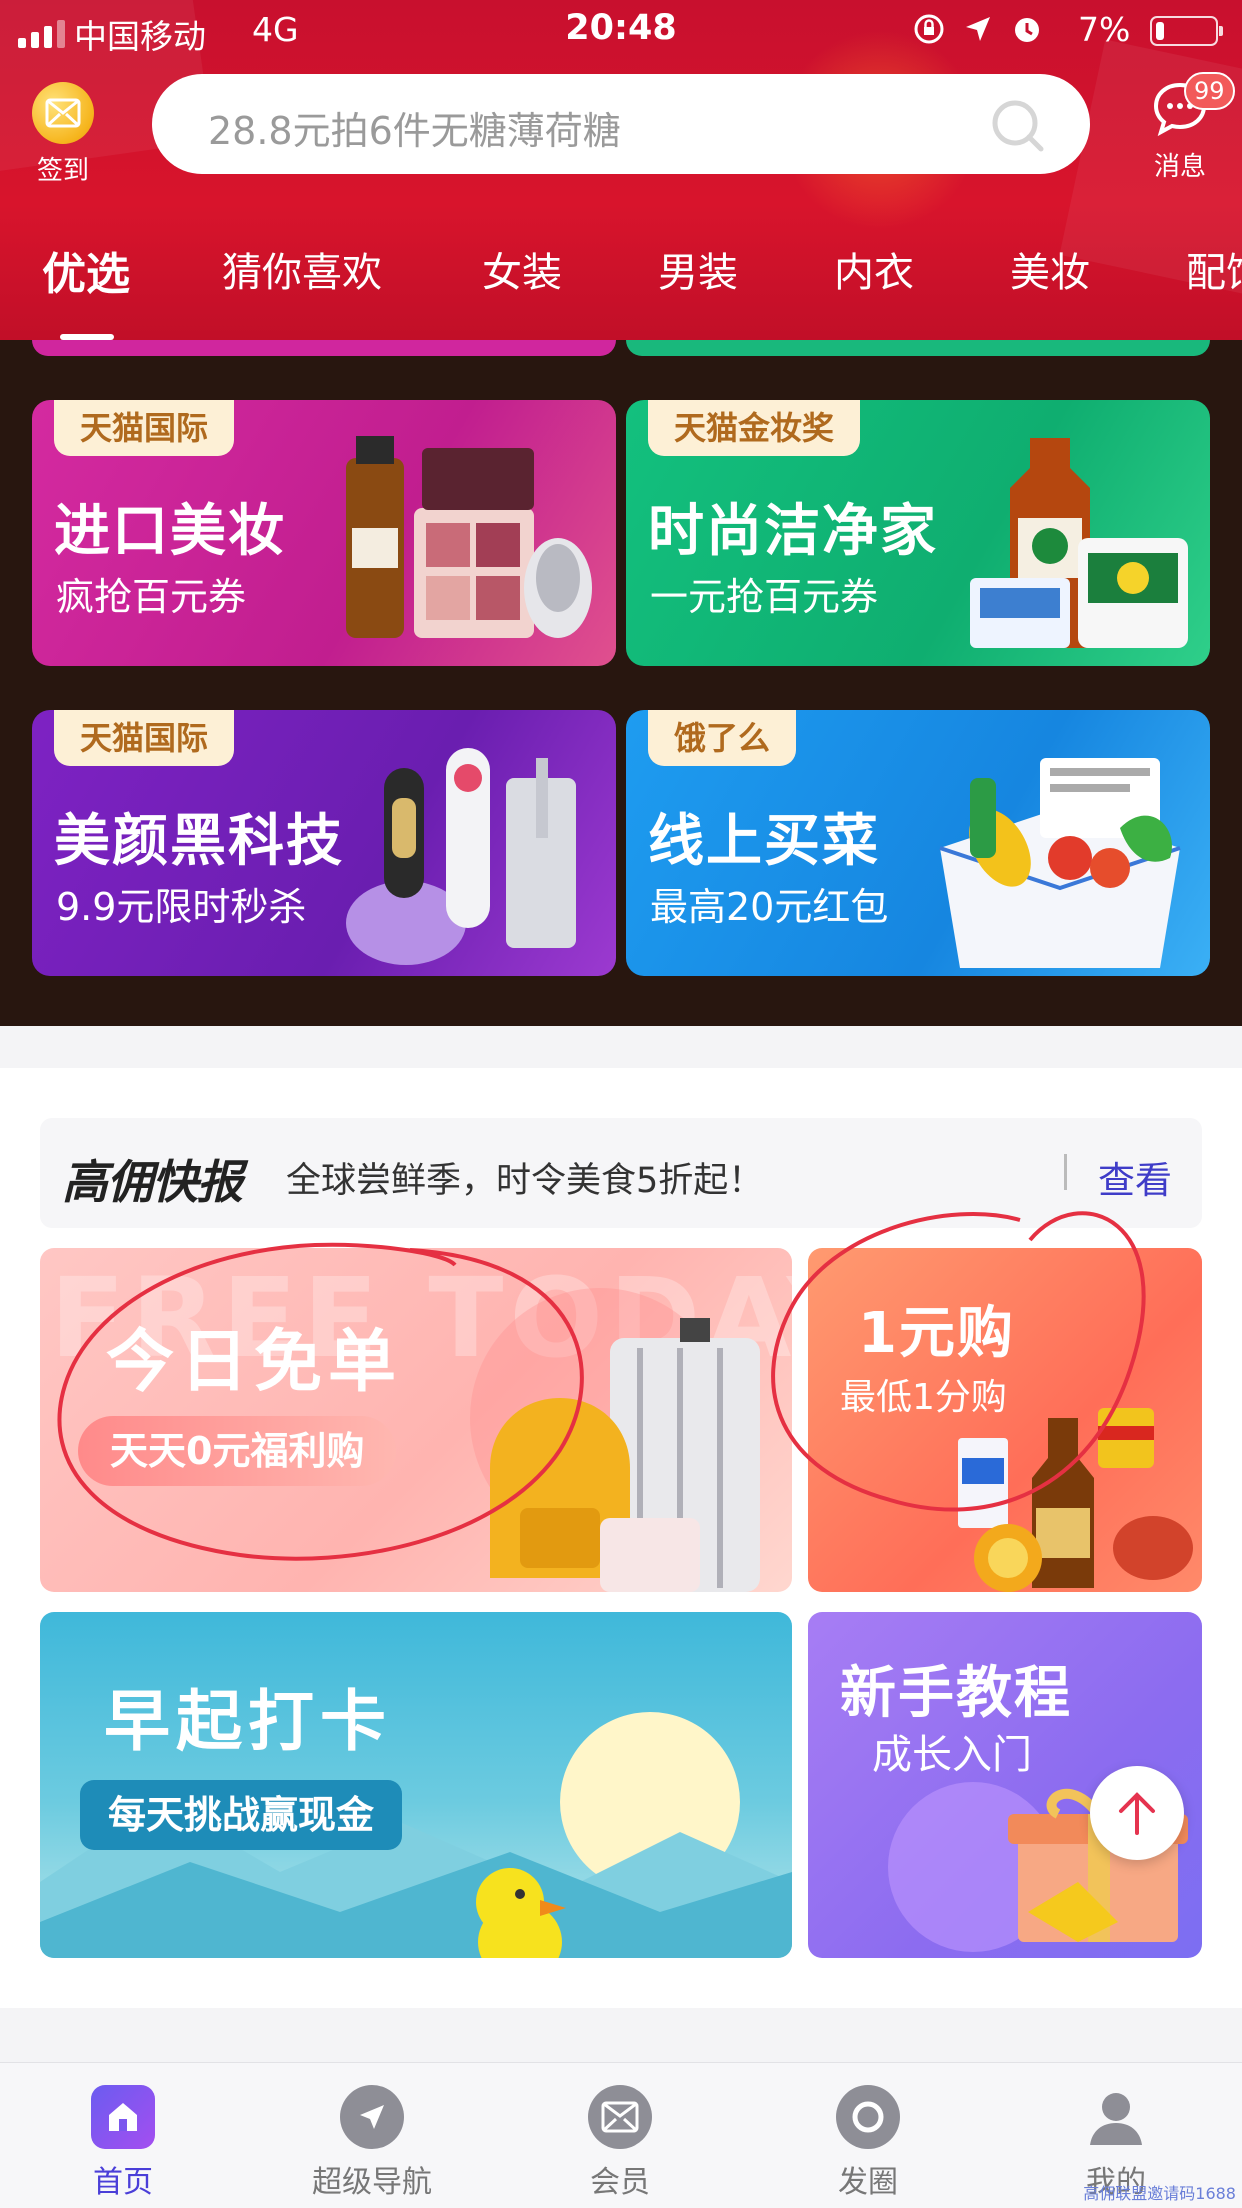 This screenshot has width=1242, height=2208. Describe the element at coordinates (764, 597) in the screenshot. I see `promo-subtitle: 一元抢百元券` at that location.